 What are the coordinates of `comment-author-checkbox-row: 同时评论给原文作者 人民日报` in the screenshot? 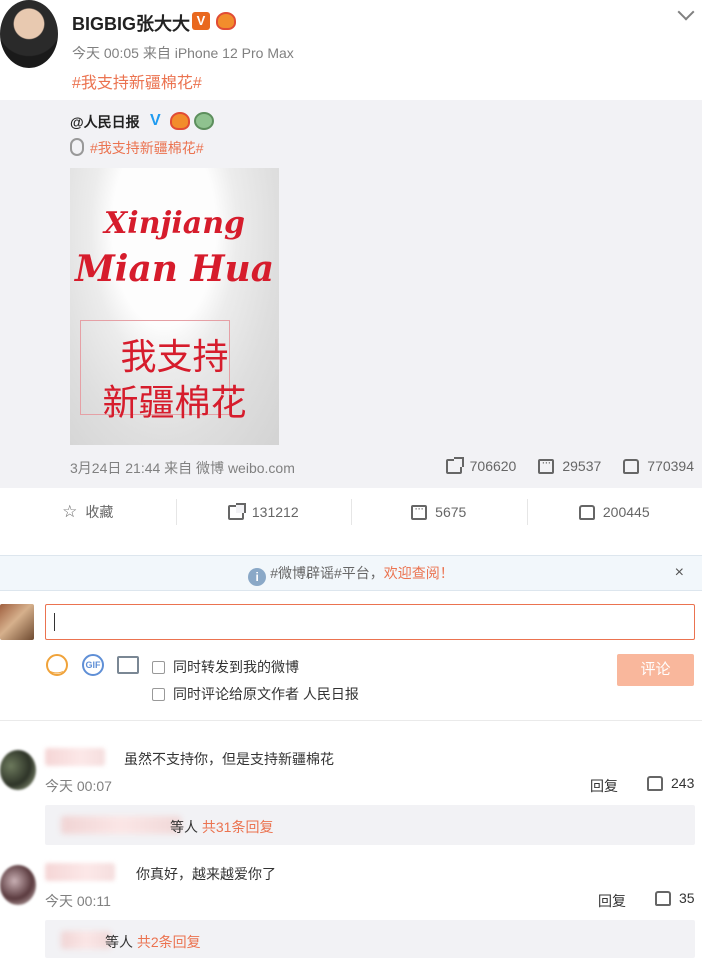 It's located at (255, 694).